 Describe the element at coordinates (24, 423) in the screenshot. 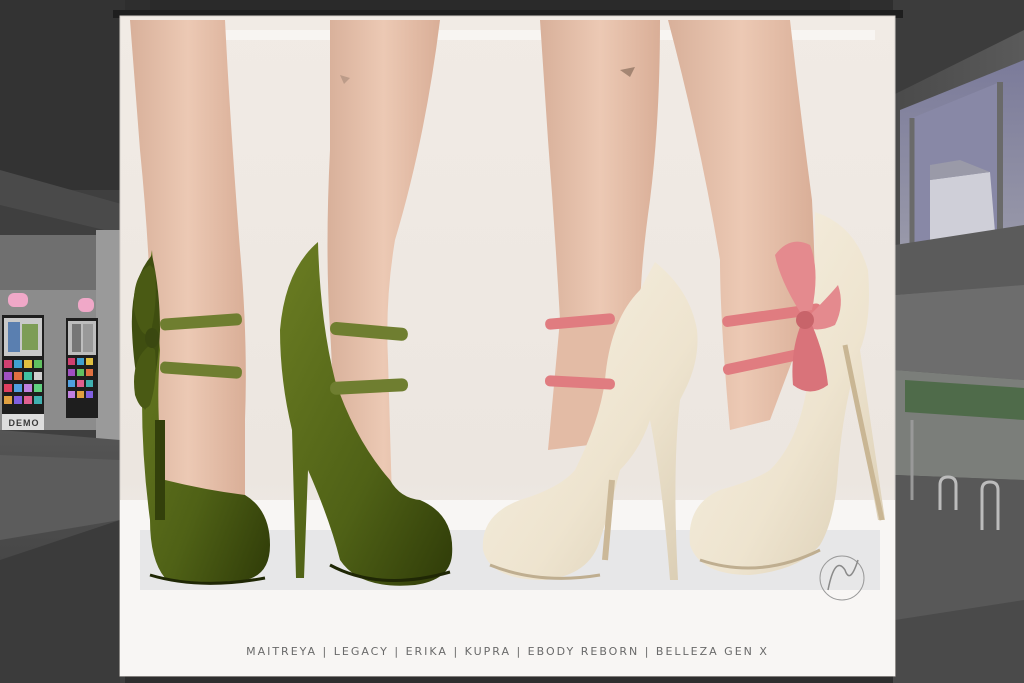

I see `demo-sign: DEMO` at that location.